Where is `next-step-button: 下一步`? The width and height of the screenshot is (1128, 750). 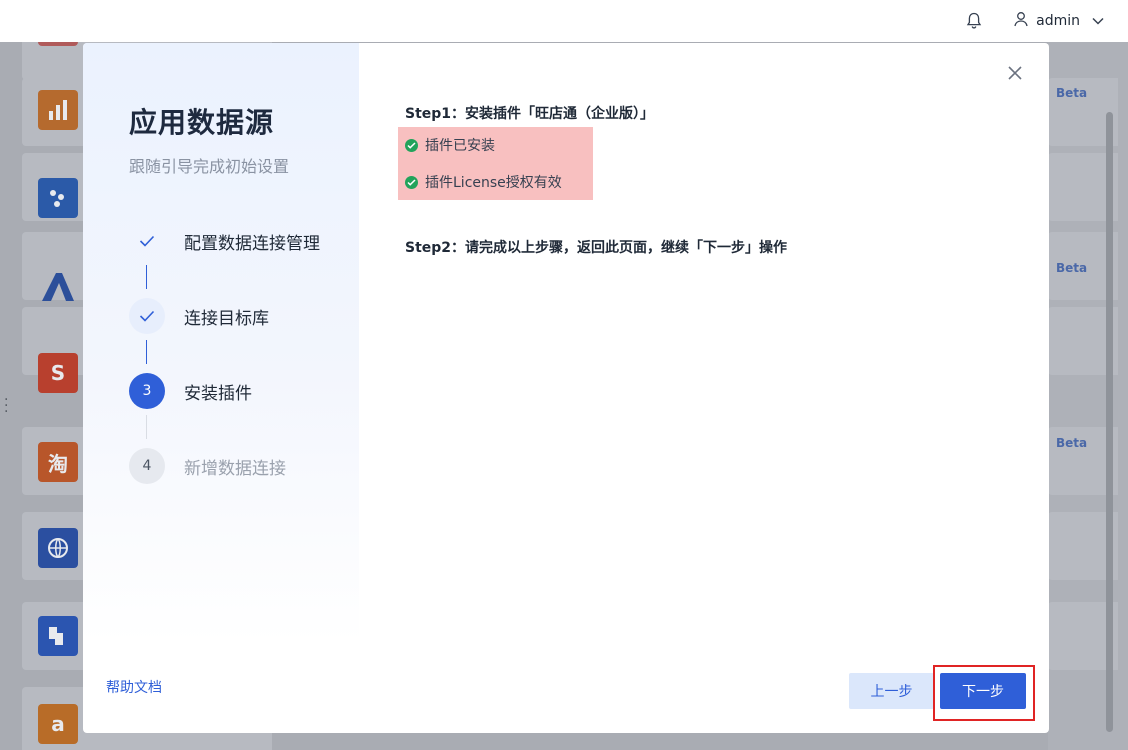 next-step-button: 下一步 is located at coordinates (983, 691).